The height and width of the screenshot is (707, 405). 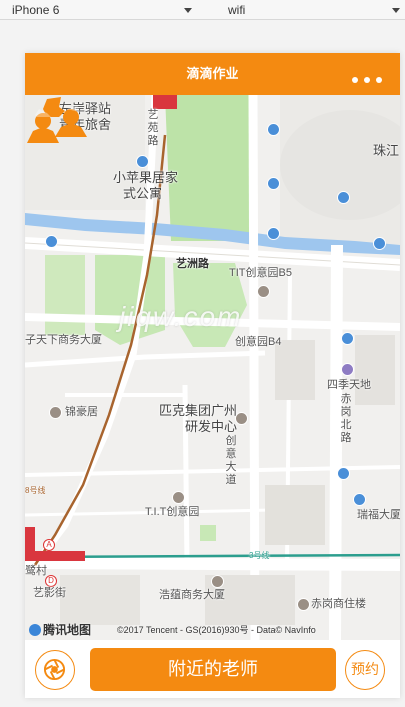 I want to click on tencent-map-logo: 腾讯地图, so click(x=60, y=629).